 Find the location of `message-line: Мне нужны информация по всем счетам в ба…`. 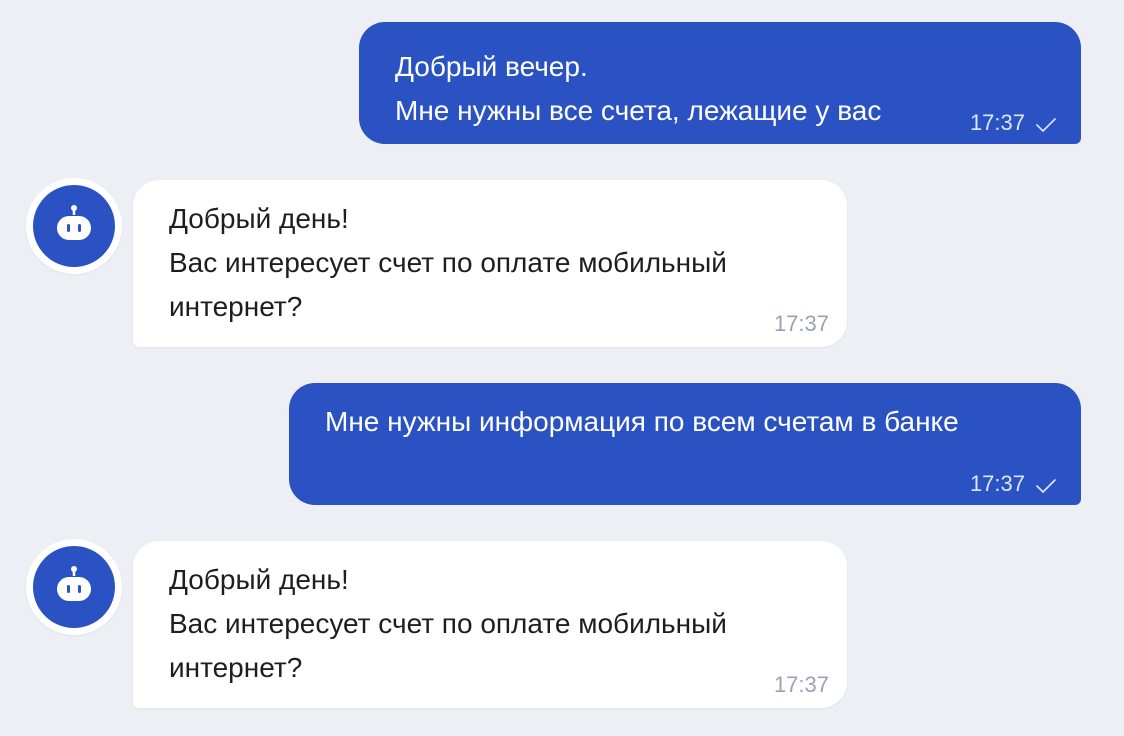

message-line: Мне нужны информация по всем счетам в ба… is located at coordinates (642, 421).